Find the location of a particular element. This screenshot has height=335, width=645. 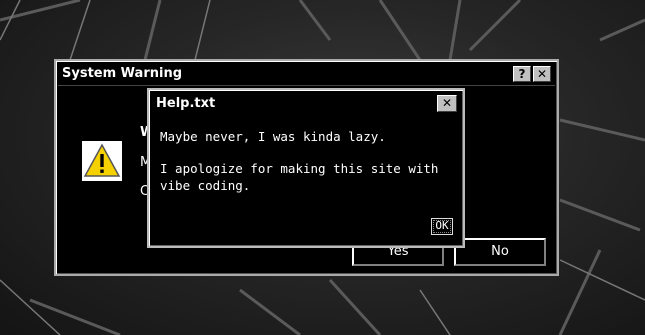

no-button: No is located at coordinates (500, 252).